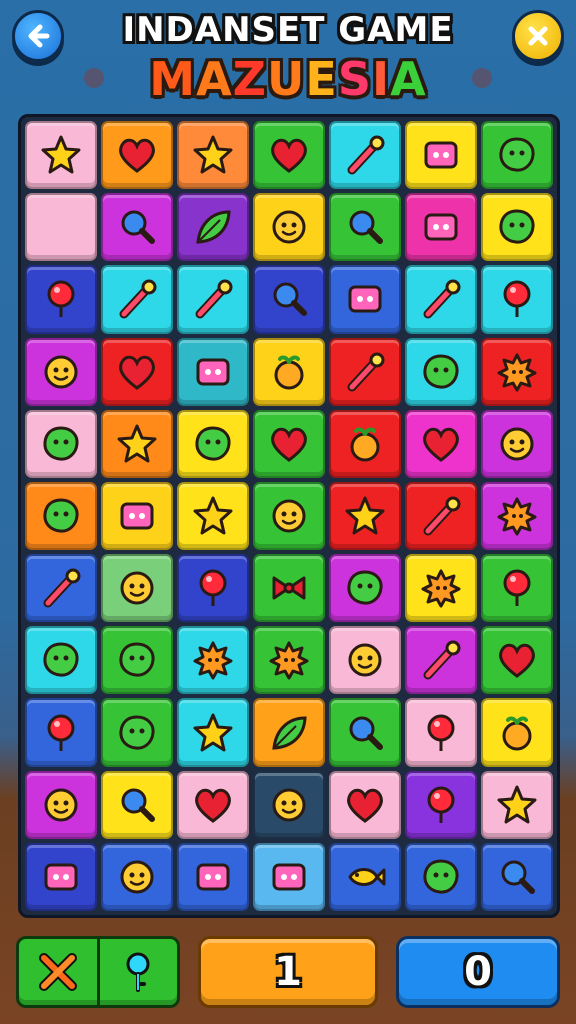  Describe the element at coordinates (288, 972) in the screenshot. I see `bottom-bar: 1 0` at that location.